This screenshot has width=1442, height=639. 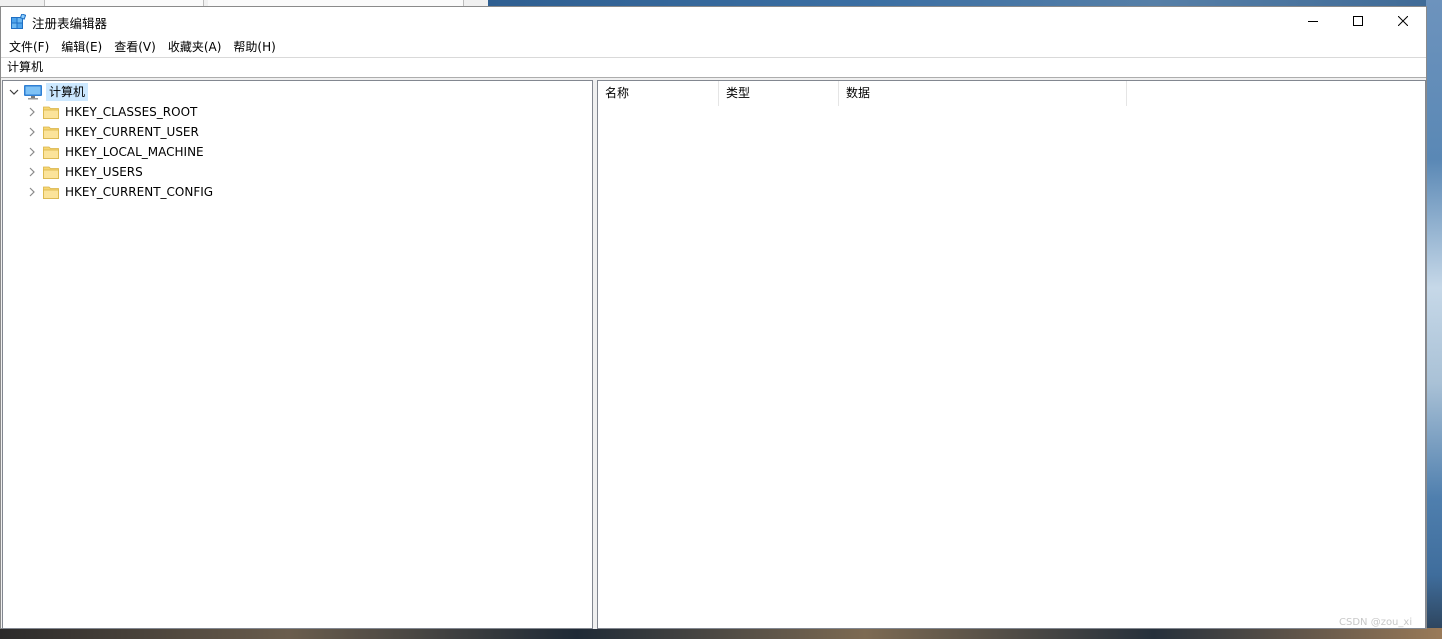 I want to click on tree-item-hklm: HKEY_LOCAL_MACHINE, so click(x=115, y=152).